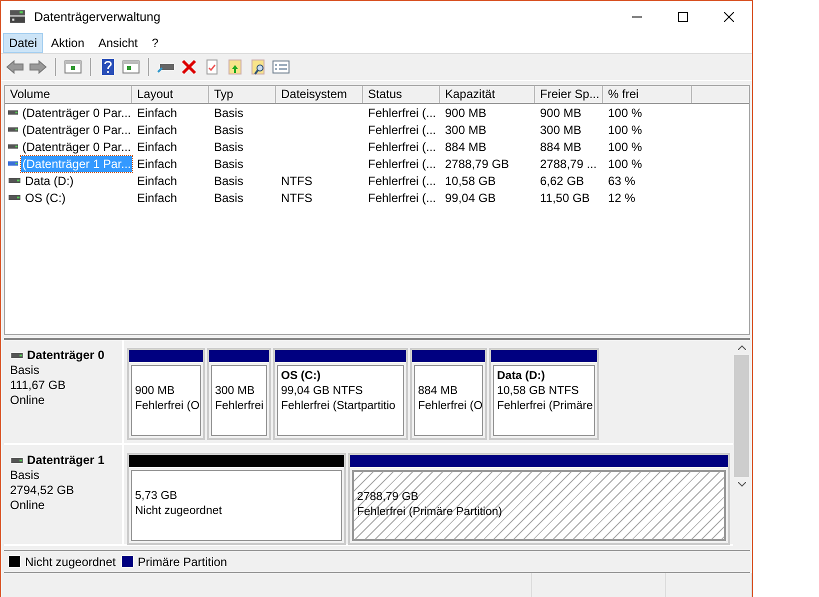 The width and height of the screenshot is (819, 597). I want to click on partition-status: Fehlerfrei (Startpartitio, so click(338, 406).